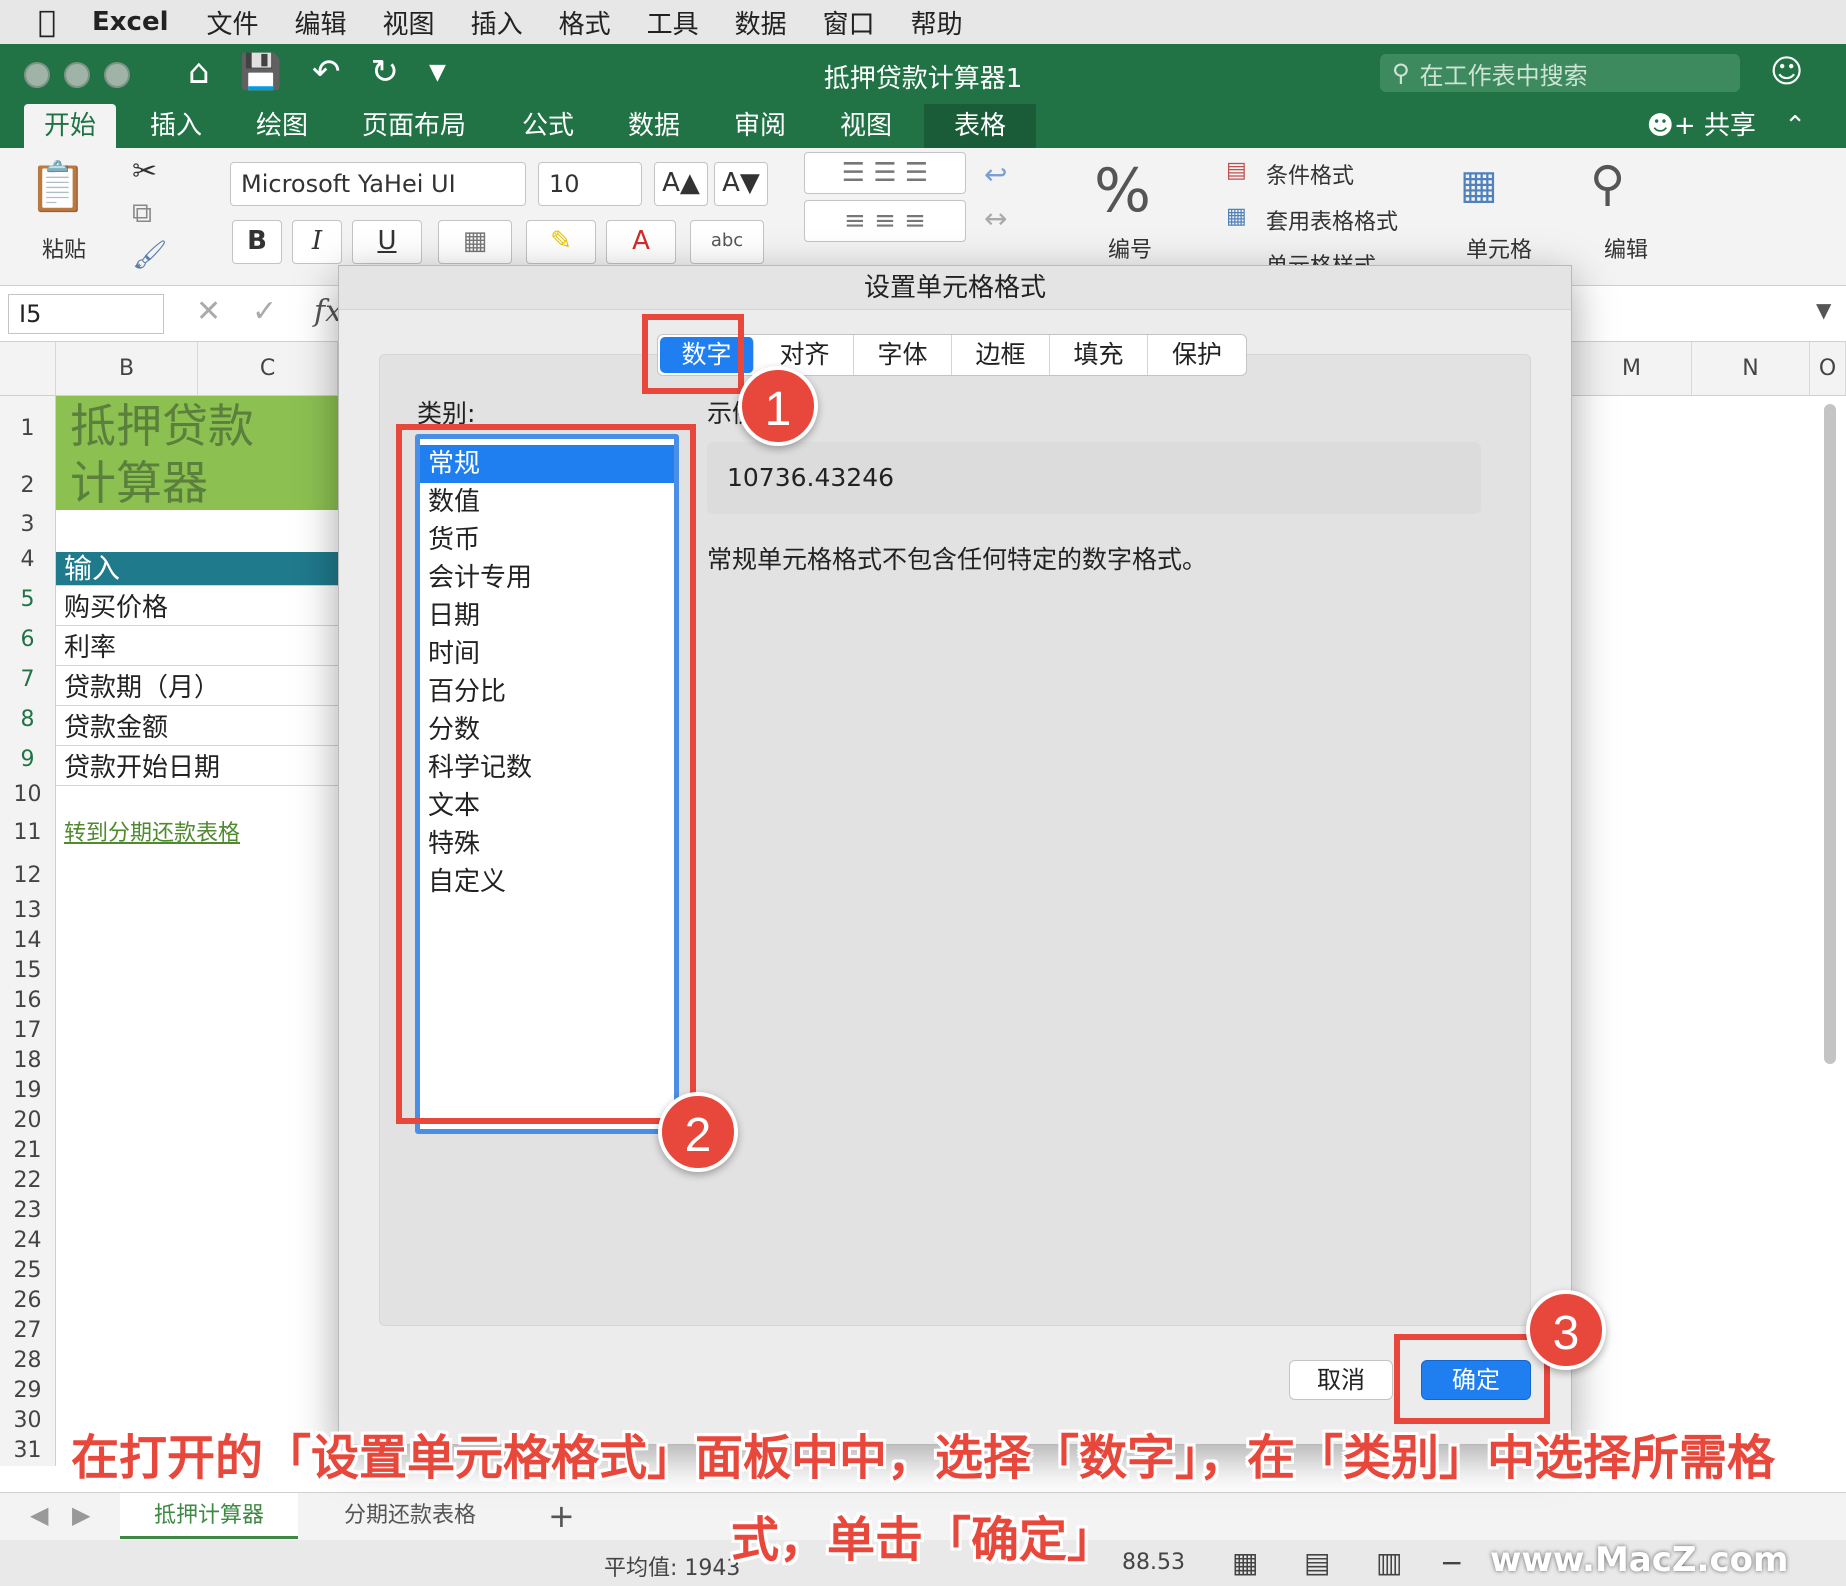 The height and width of the screenshot is (1586, 1846). Describe the element at coordinates (561, 242) in the screenshot. I see `fill-color-icon: ✎` at that location.